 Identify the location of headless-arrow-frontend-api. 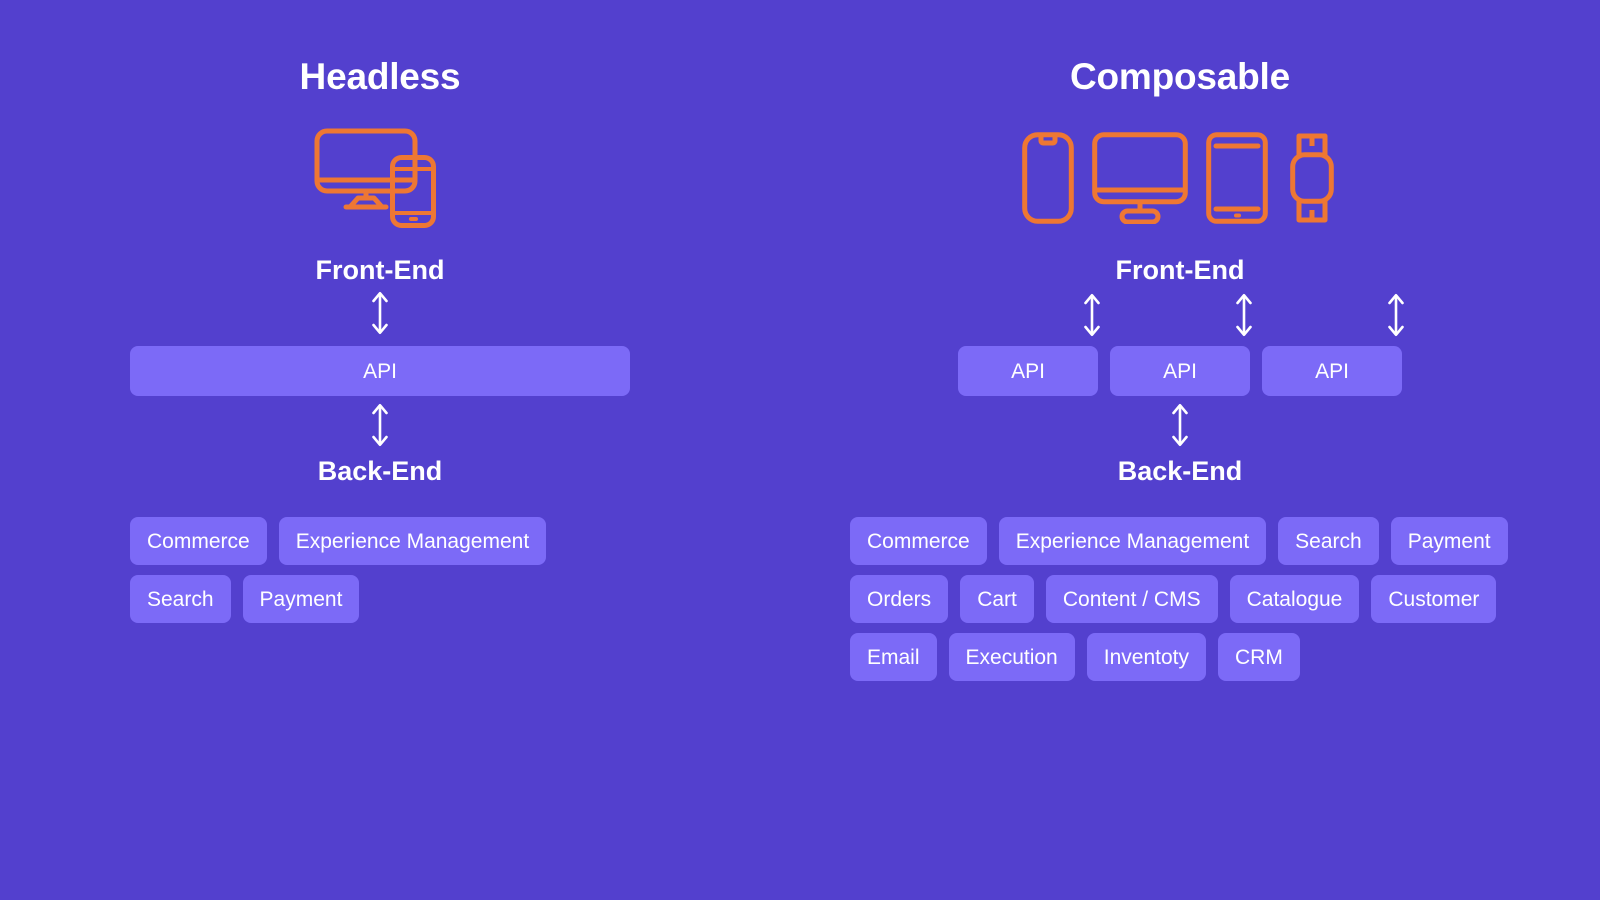
(380, 315).